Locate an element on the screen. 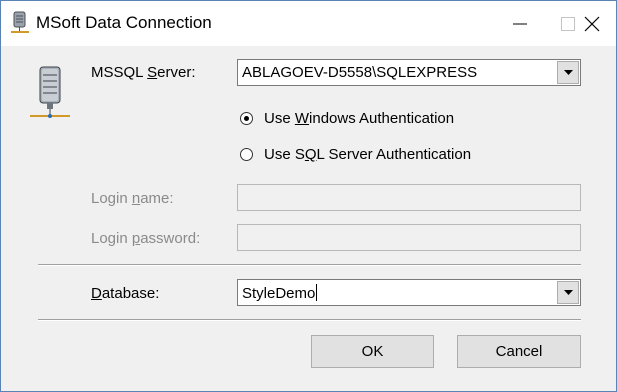 The height and width of the screenshot is (392, 617). minimize-icon is located at coordinates (520, 23).